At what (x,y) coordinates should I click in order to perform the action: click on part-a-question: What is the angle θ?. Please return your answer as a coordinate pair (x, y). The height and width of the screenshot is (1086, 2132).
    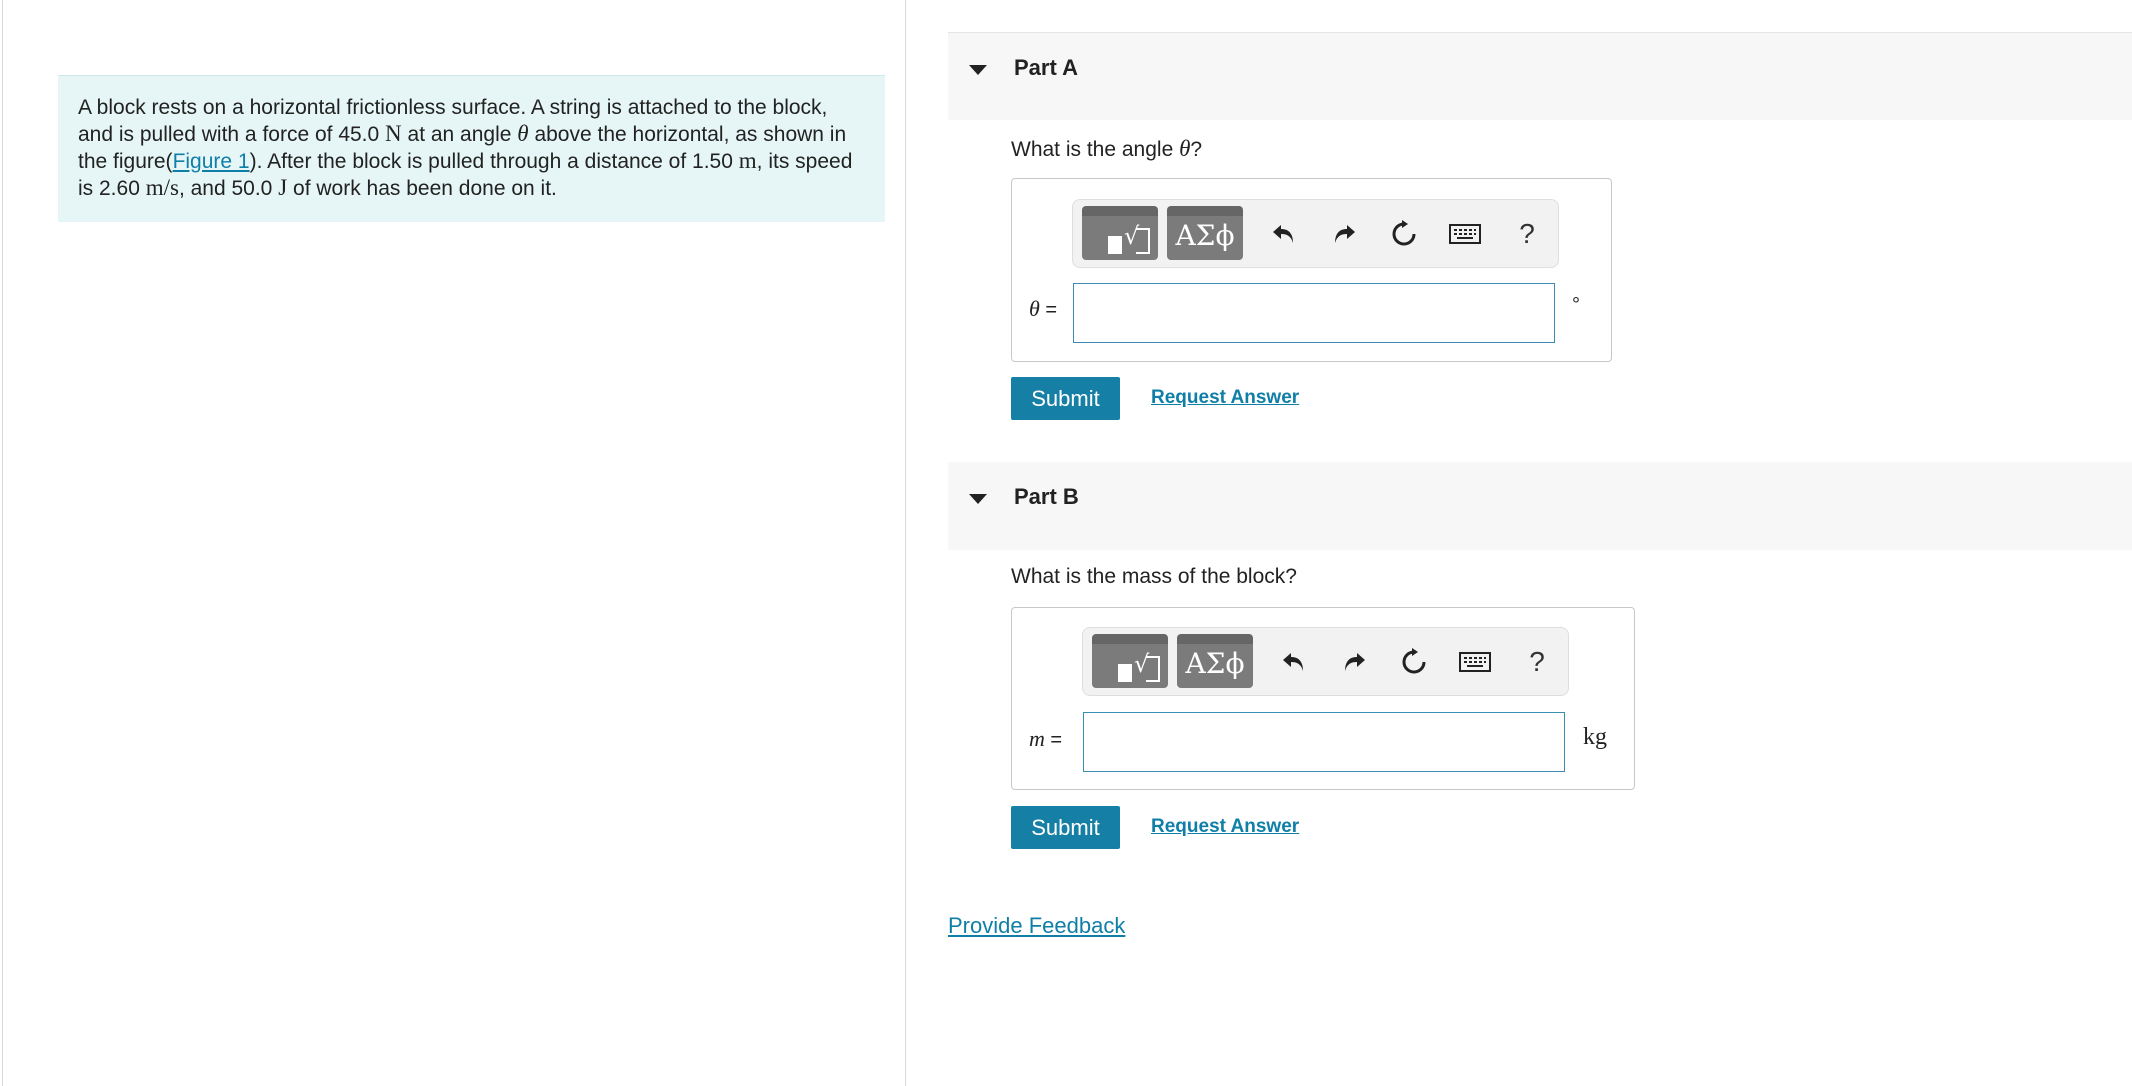
    Looking at the image, I should click on (1106, 149).